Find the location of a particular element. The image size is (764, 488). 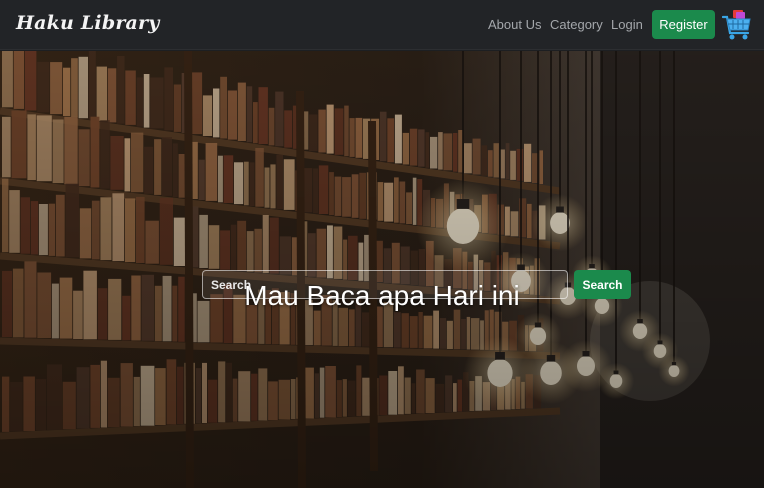

nav-link-login: Login is located at coordinates (627, 24).